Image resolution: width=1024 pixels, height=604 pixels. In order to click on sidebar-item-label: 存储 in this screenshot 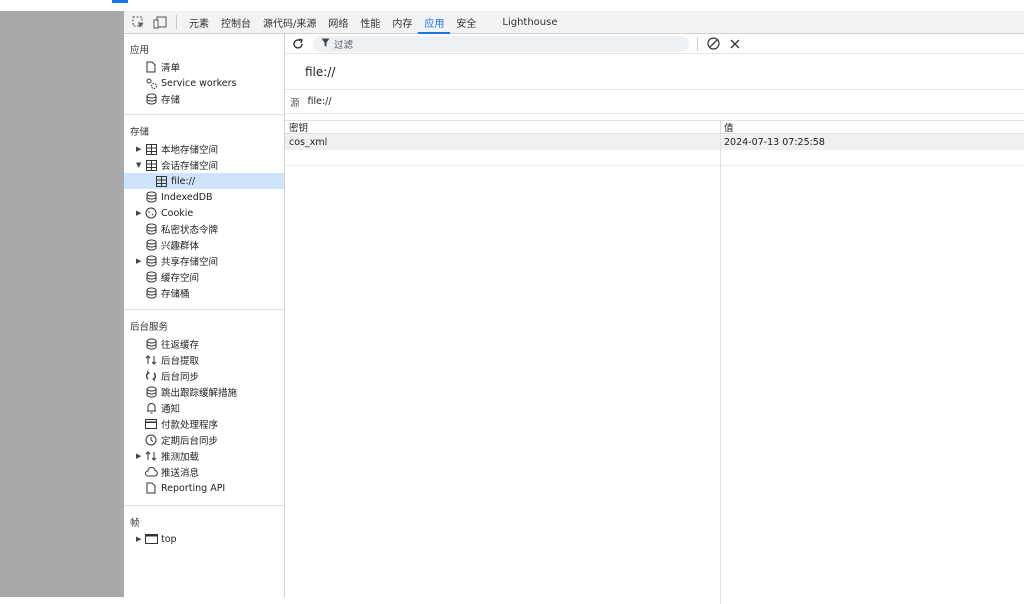, I will do `click(171, 100)`.